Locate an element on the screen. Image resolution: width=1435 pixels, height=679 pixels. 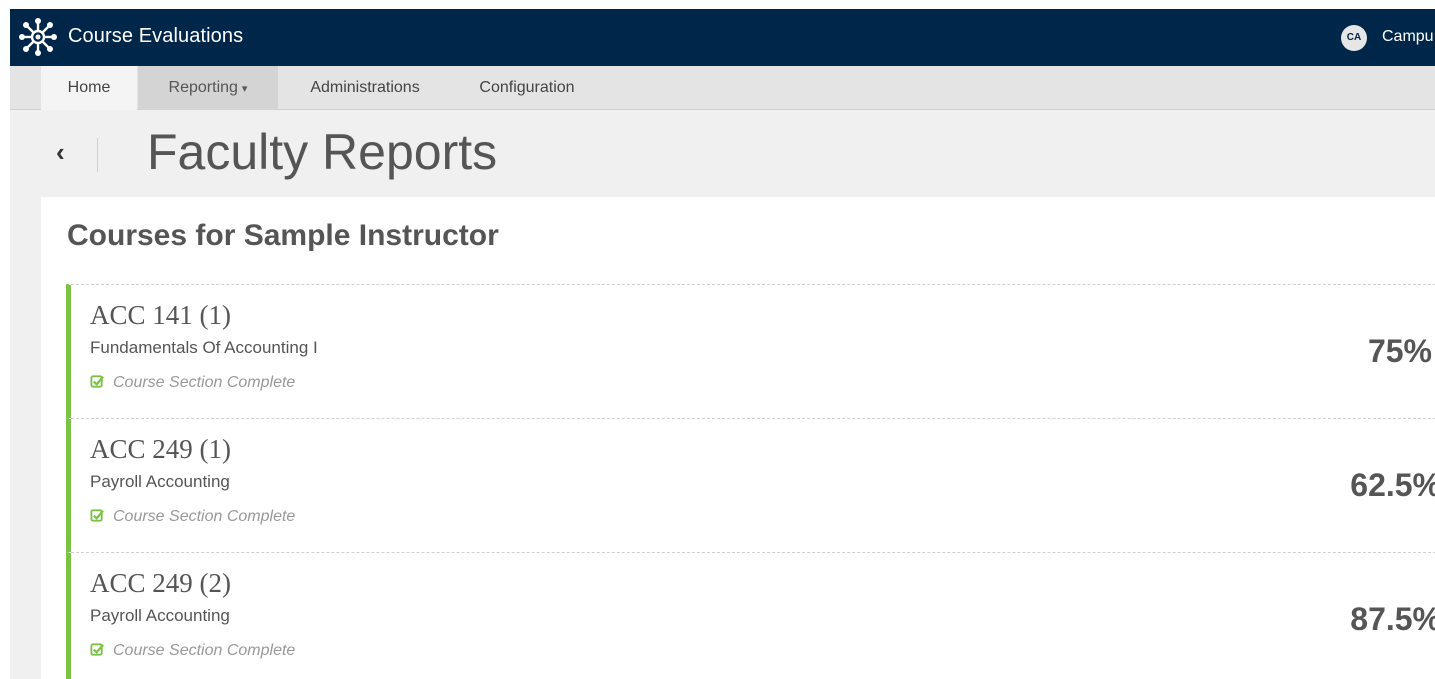
caret-down-icon: ▾ is located at coordinates (244, 89).